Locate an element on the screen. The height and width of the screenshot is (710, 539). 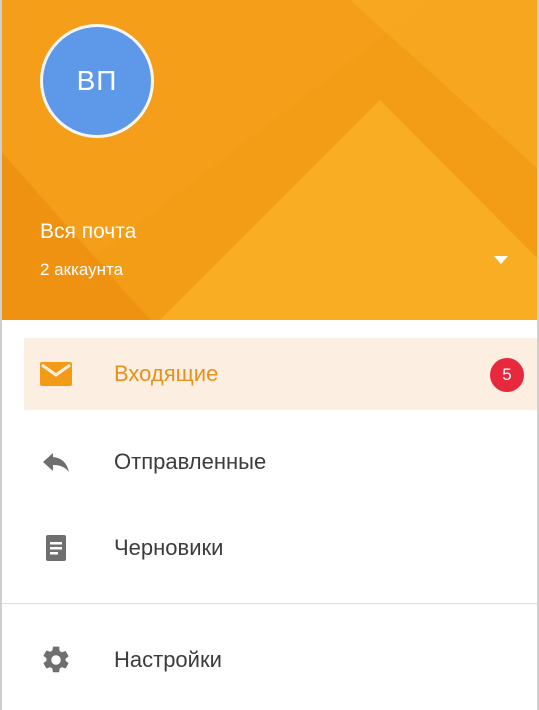
nav-item-drafts: Черновики is located at coordinates (281, 548).